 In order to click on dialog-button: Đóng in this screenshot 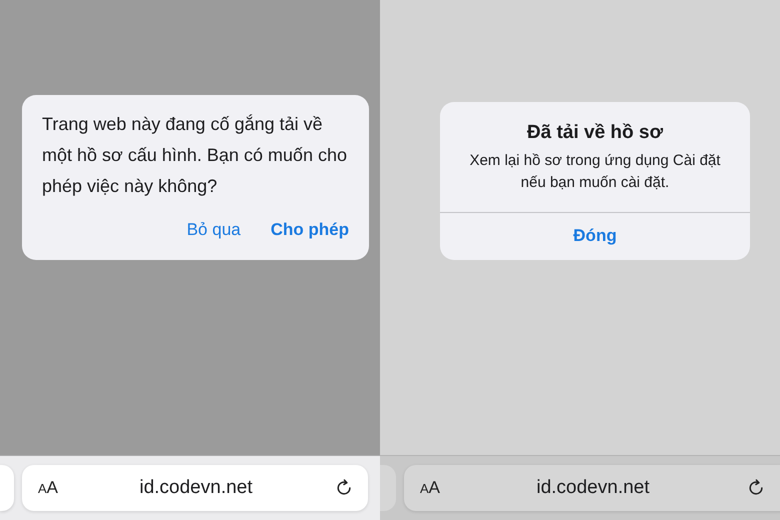, I will do `click(595, 236)`.